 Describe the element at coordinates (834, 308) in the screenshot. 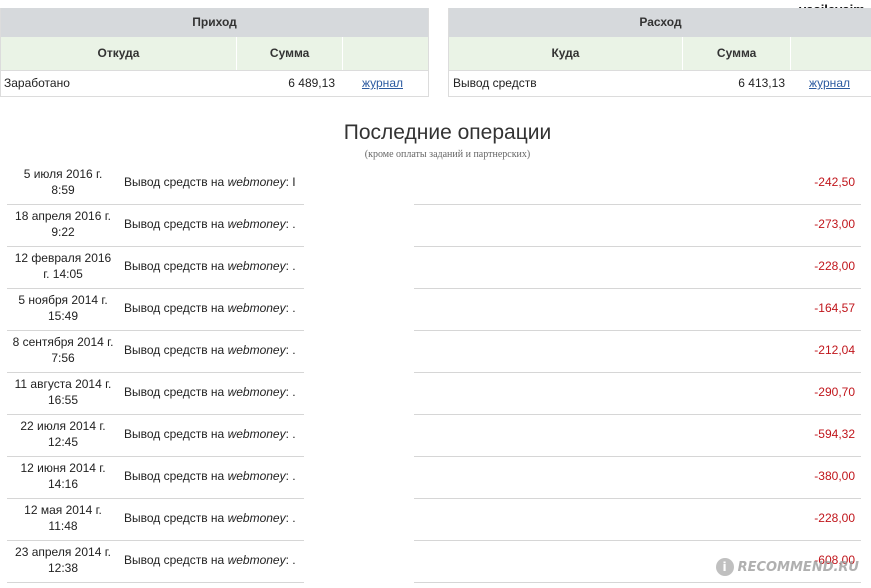

I see `operation-amount: -164,57` at that location.